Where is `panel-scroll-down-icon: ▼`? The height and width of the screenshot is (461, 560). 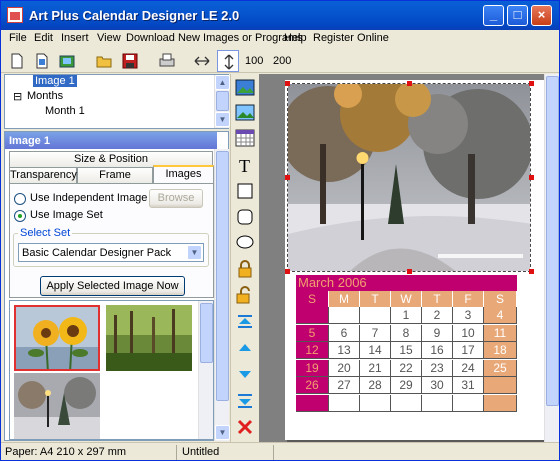
panel-scroll-down-icon: ▼ is located at coordinates (222, 432).